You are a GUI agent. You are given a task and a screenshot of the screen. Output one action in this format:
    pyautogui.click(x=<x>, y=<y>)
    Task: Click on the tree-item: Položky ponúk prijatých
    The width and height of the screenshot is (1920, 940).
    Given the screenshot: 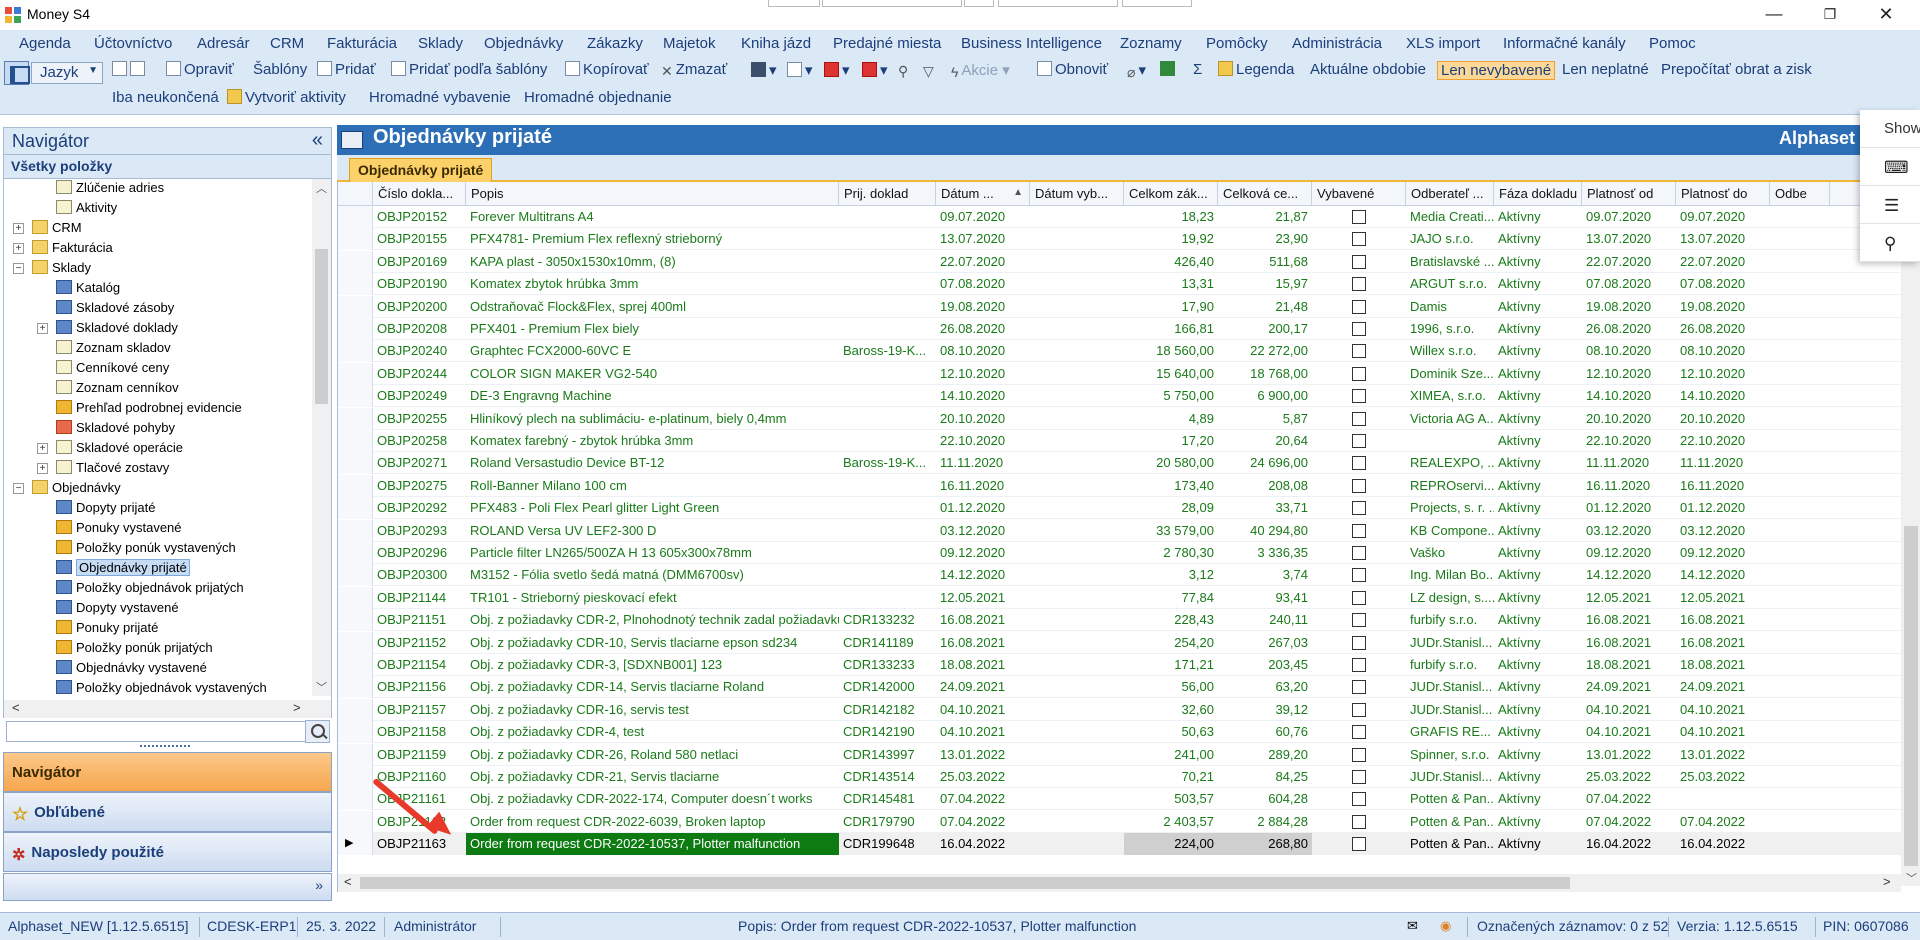 What is the action you would take?
    pyautogui.click(x=134, y=650)
    